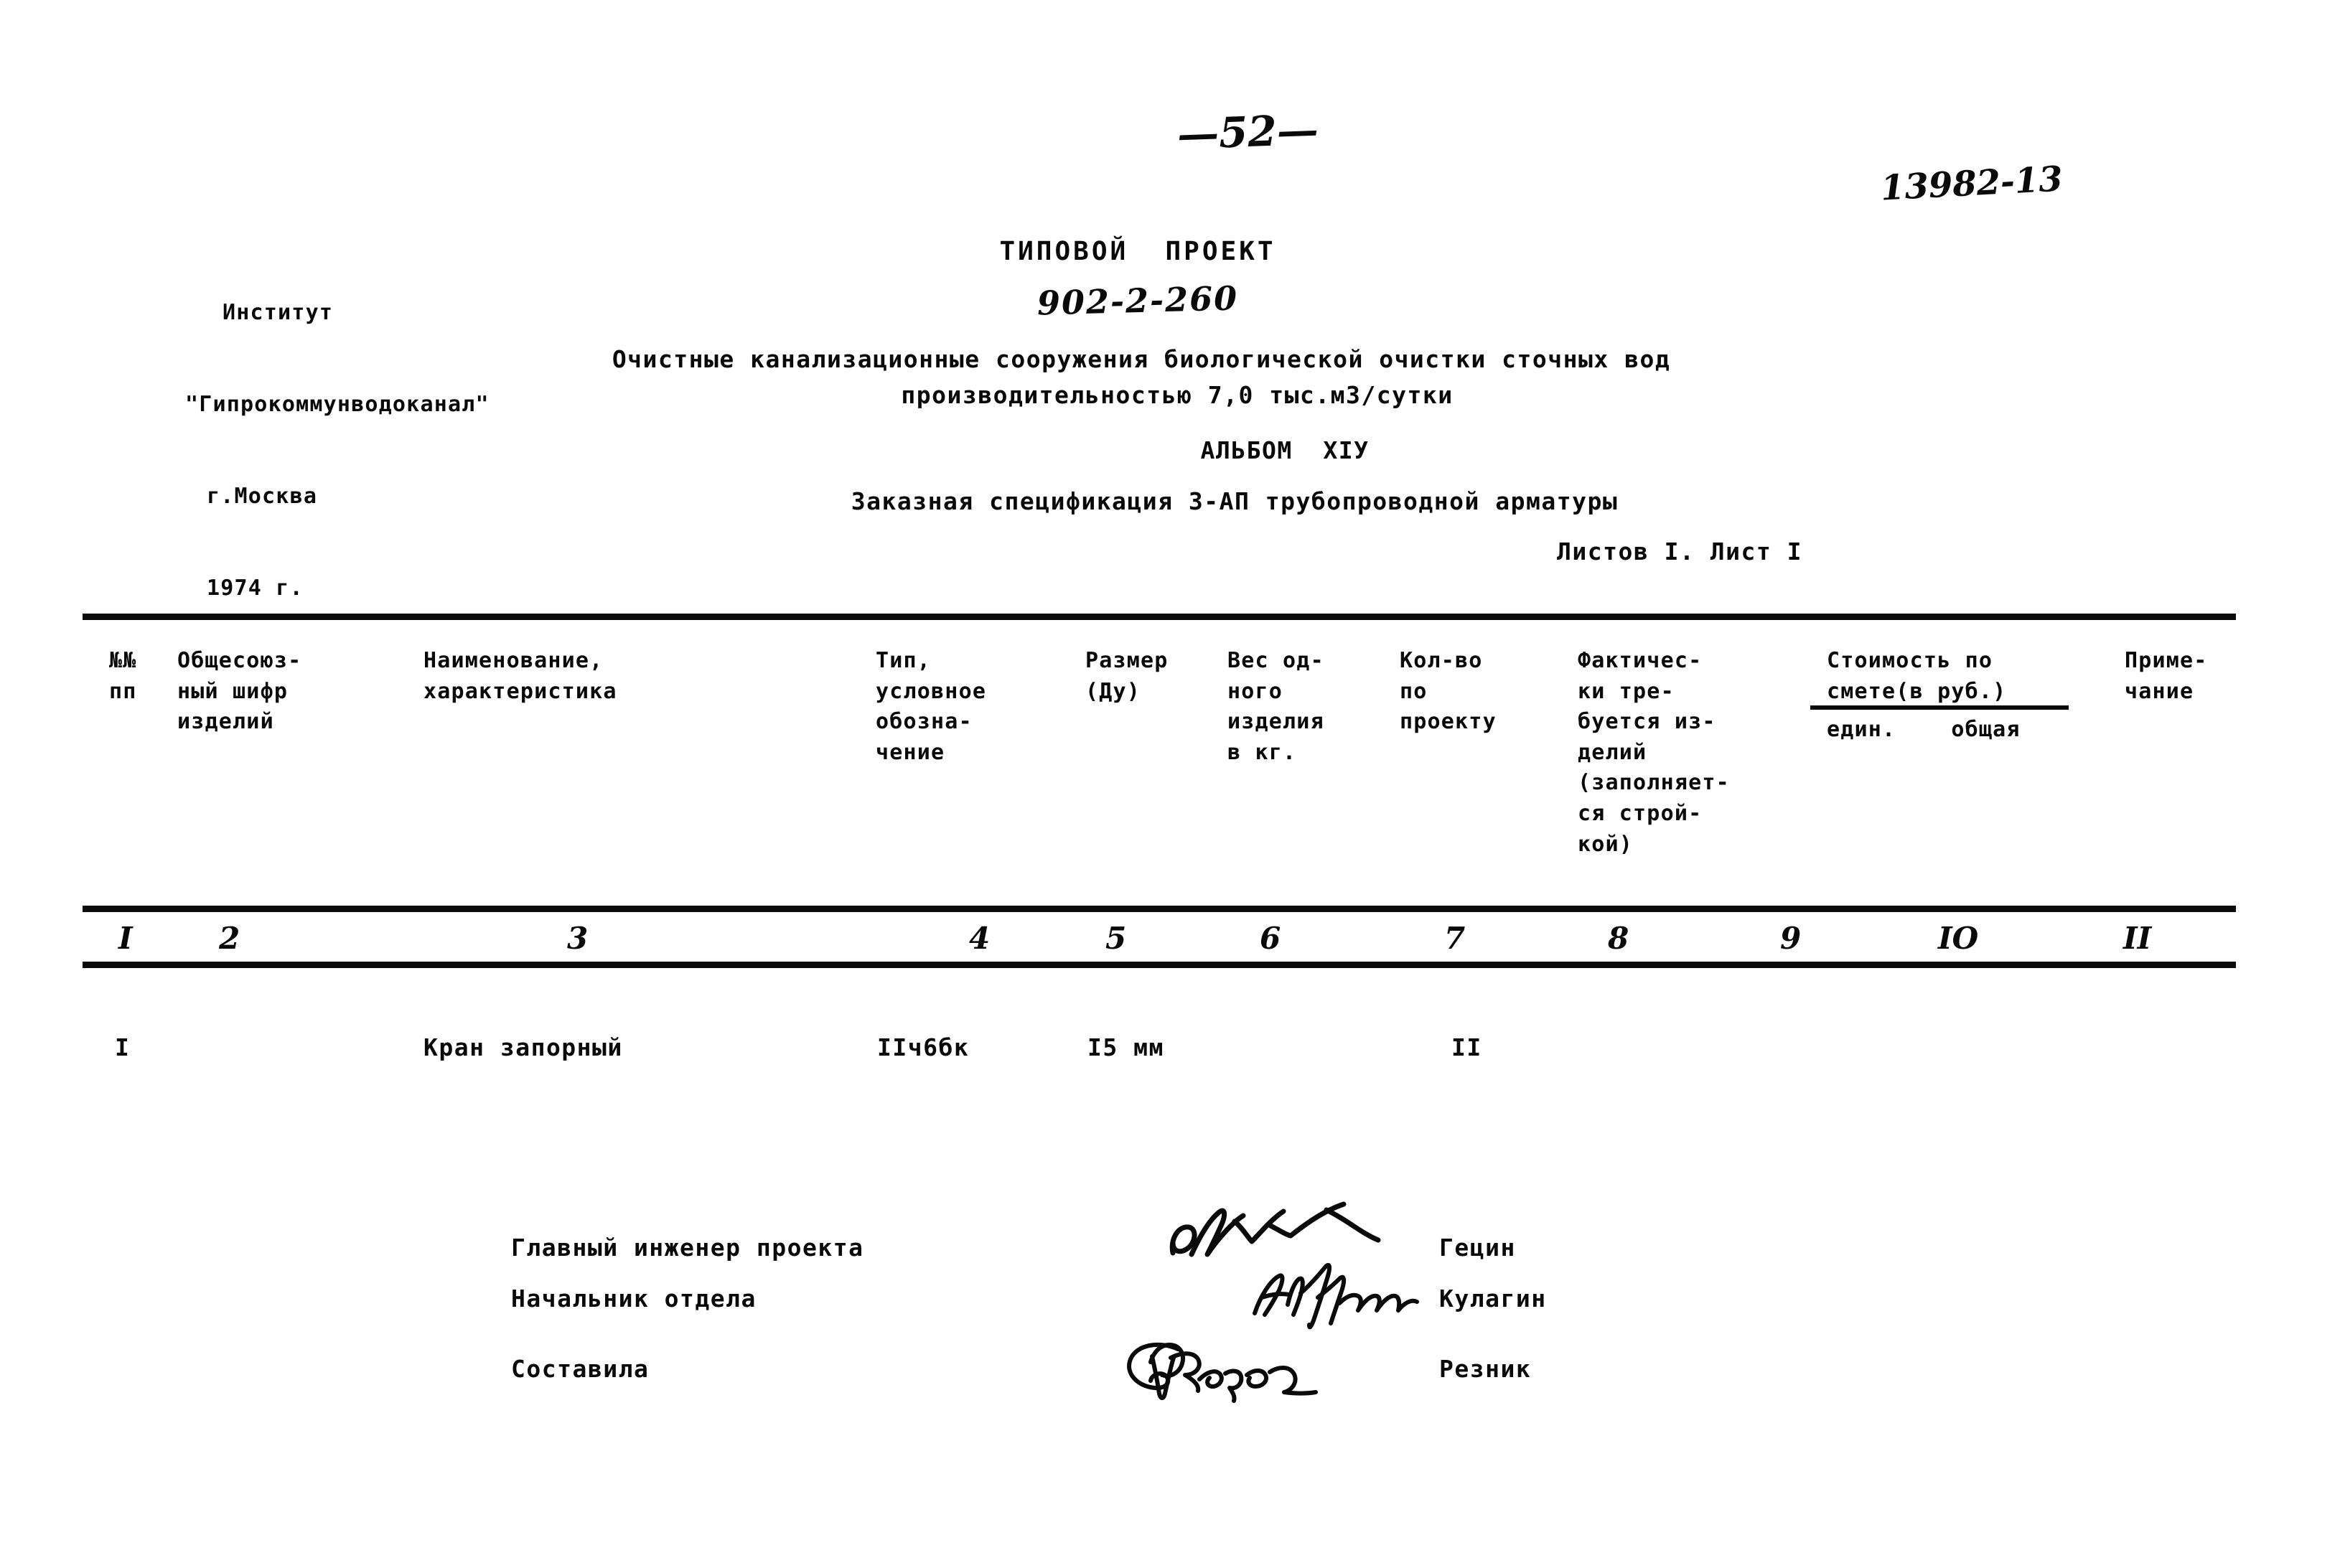 This screenshot has height=1568, width=2340. I want to click on header-line: Тип,, so click(904, 660).